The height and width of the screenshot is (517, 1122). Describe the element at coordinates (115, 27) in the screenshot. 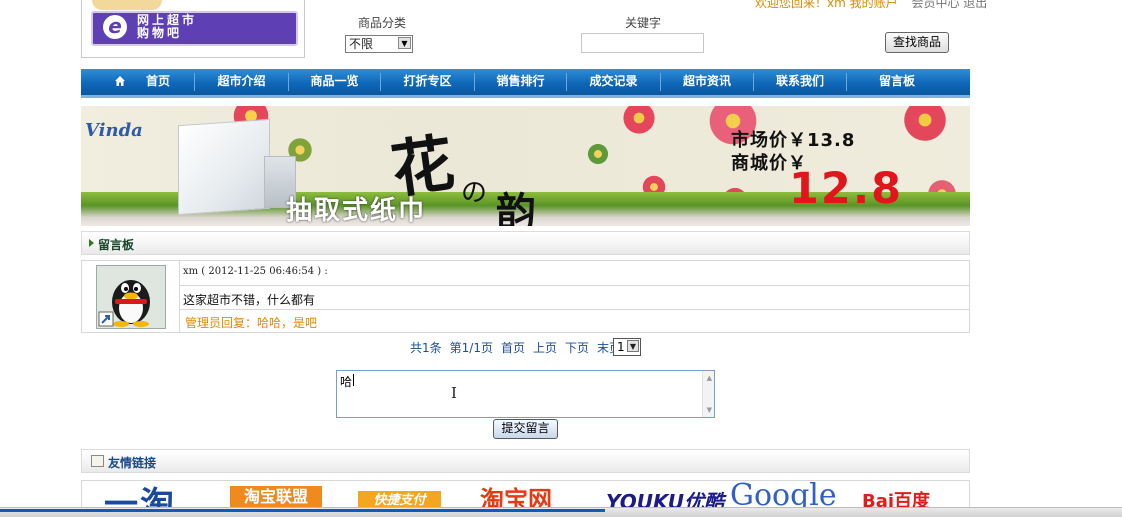

I see `logo-e-icon: e` at that location.